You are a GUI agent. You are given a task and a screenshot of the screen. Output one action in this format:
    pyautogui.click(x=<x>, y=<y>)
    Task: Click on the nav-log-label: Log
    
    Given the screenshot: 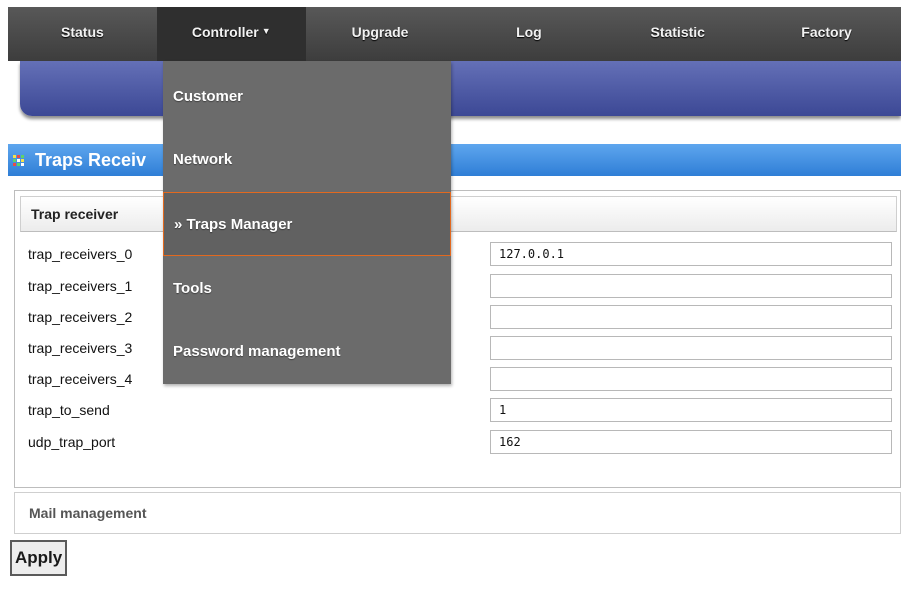 What is the action you would take?
    pyautogui.click(x=529, y=32)
    